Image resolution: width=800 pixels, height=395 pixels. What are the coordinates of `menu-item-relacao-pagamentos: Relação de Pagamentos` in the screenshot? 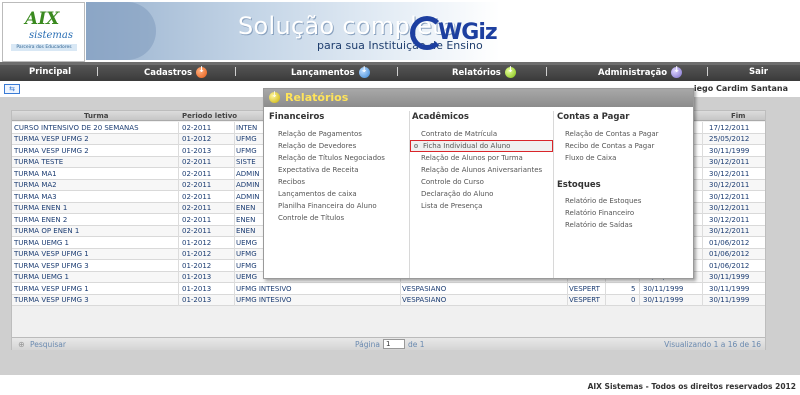 It's located at (320, 134).